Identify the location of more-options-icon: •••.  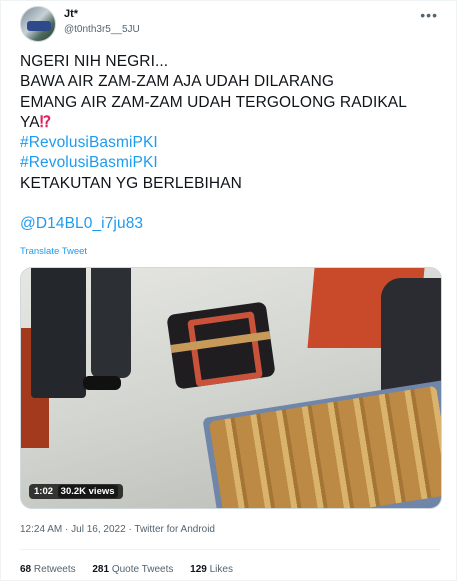
(429, 15).